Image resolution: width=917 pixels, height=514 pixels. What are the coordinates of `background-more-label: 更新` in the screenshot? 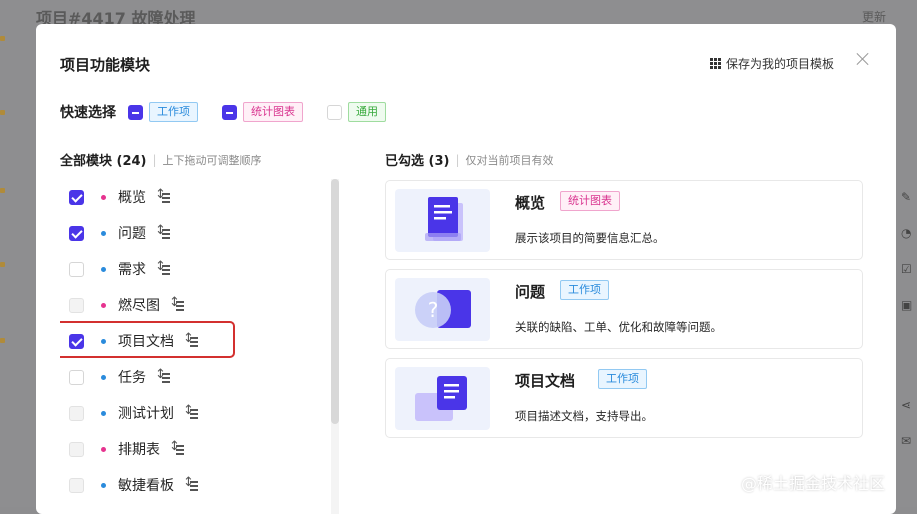 It's located at (874, 17).